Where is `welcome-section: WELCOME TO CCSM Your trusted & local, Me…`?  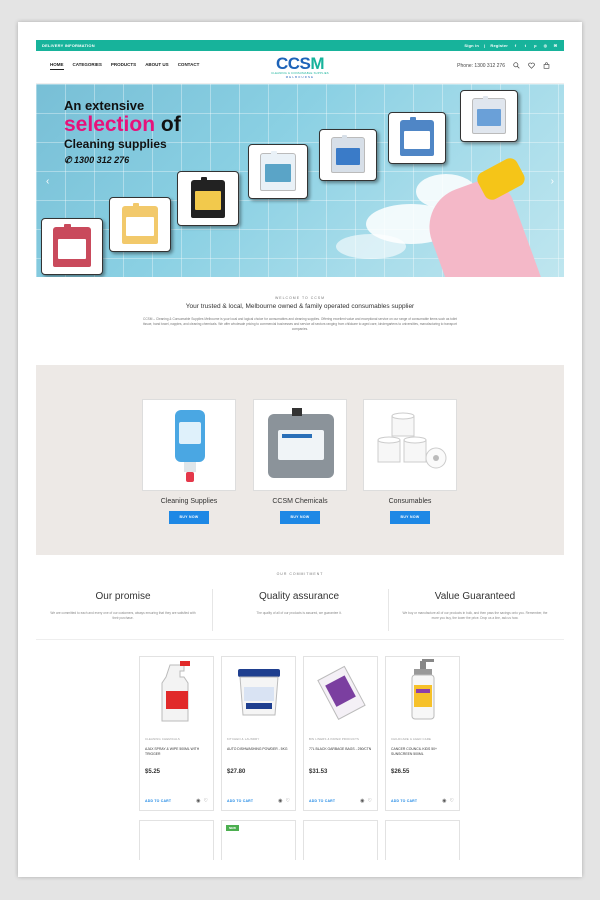
welcome-section: WELCOME TO CCSM Your trusted & local, Me… is located at coordinates (300, 321).